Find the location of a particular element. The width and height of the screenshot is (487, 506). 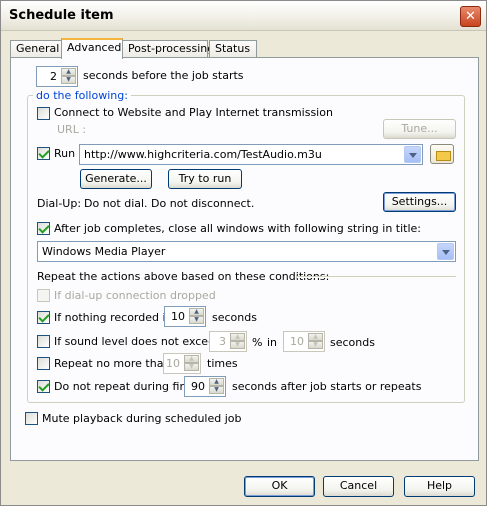

tab-advanced: Advanced is located at coordinates (92, 48).